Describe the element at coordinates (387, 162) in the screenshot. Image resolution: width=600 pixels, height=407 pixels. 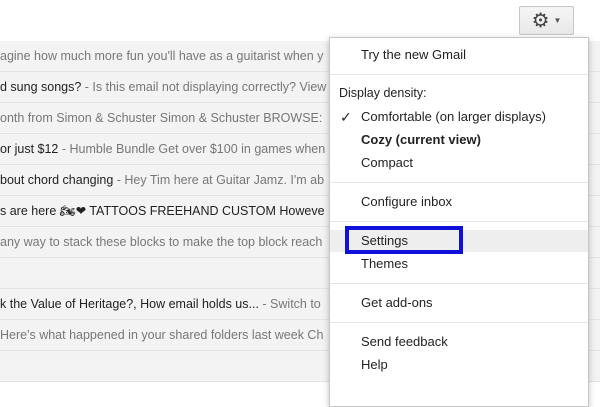
I see `menu-item-label: Compact` at that location.